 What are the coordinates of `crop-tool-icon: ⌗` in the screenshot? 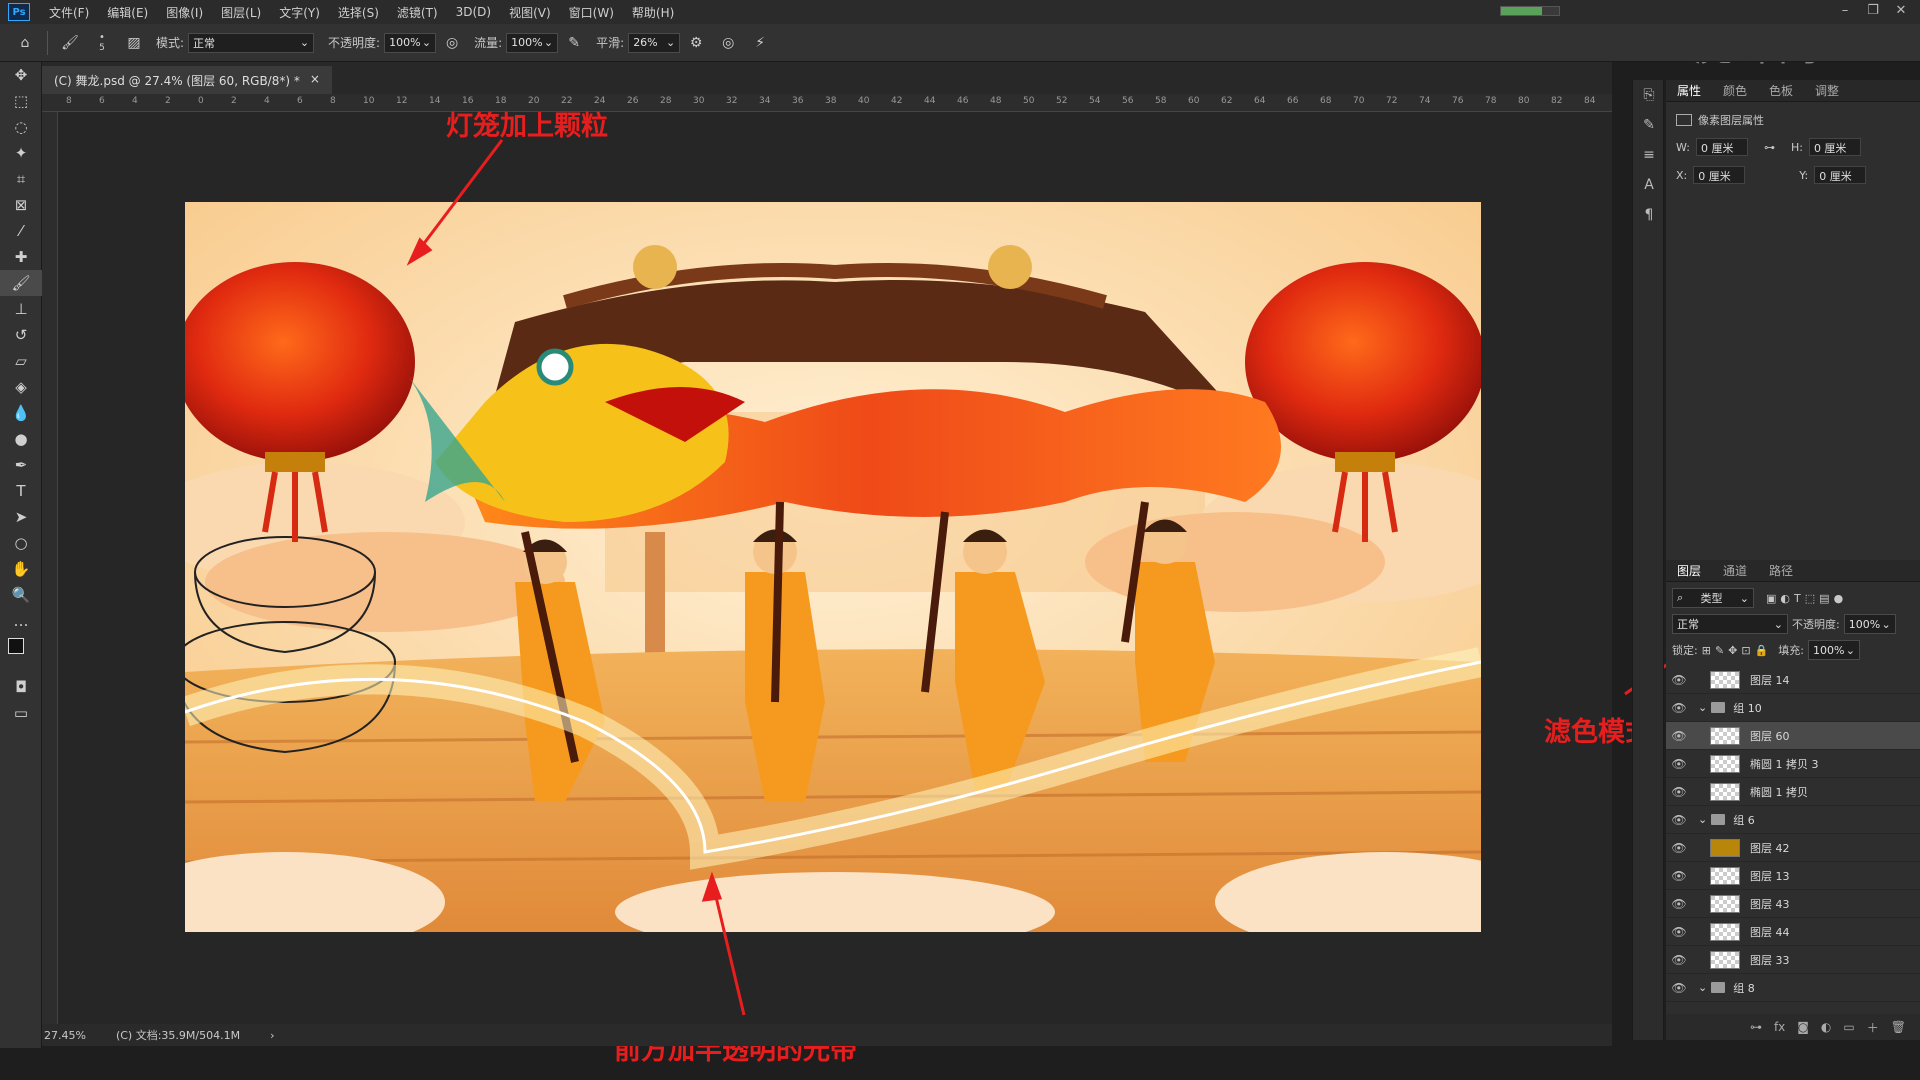 It's located at (21, 179).